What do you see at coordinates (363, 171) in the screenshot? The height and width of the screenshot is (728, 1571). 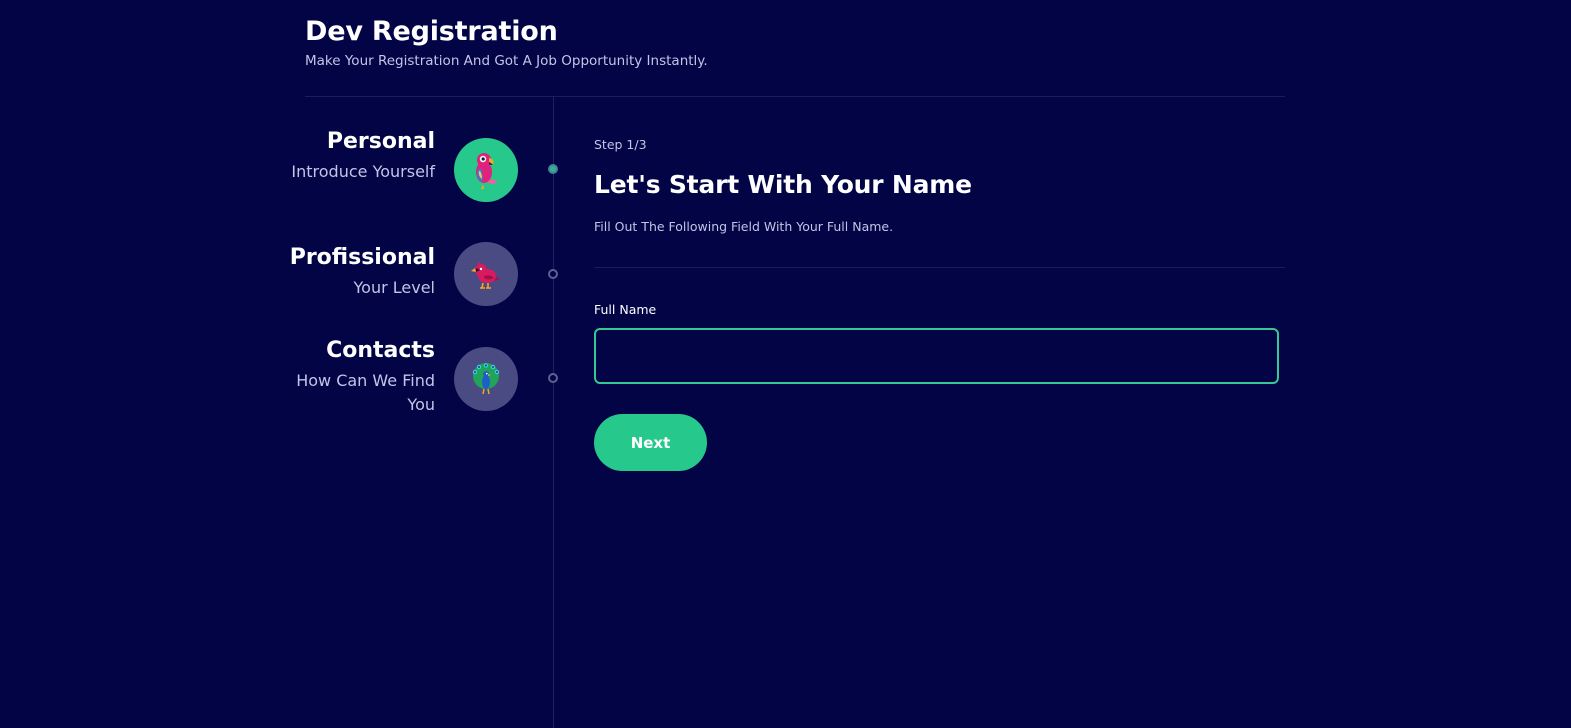 I see `step-description: Introduce Yourself` at bounding box center [363, 171].